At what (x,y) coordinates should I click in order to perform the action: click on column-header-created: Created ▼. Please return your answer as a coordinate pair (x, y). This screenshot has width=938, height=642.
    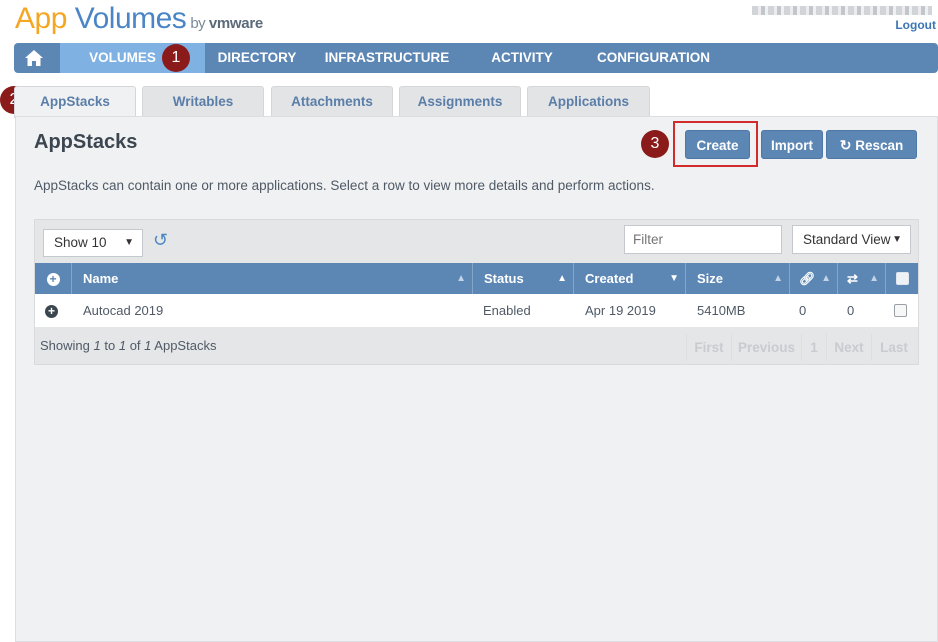
    Looking at the image, I should click on (630, 278).